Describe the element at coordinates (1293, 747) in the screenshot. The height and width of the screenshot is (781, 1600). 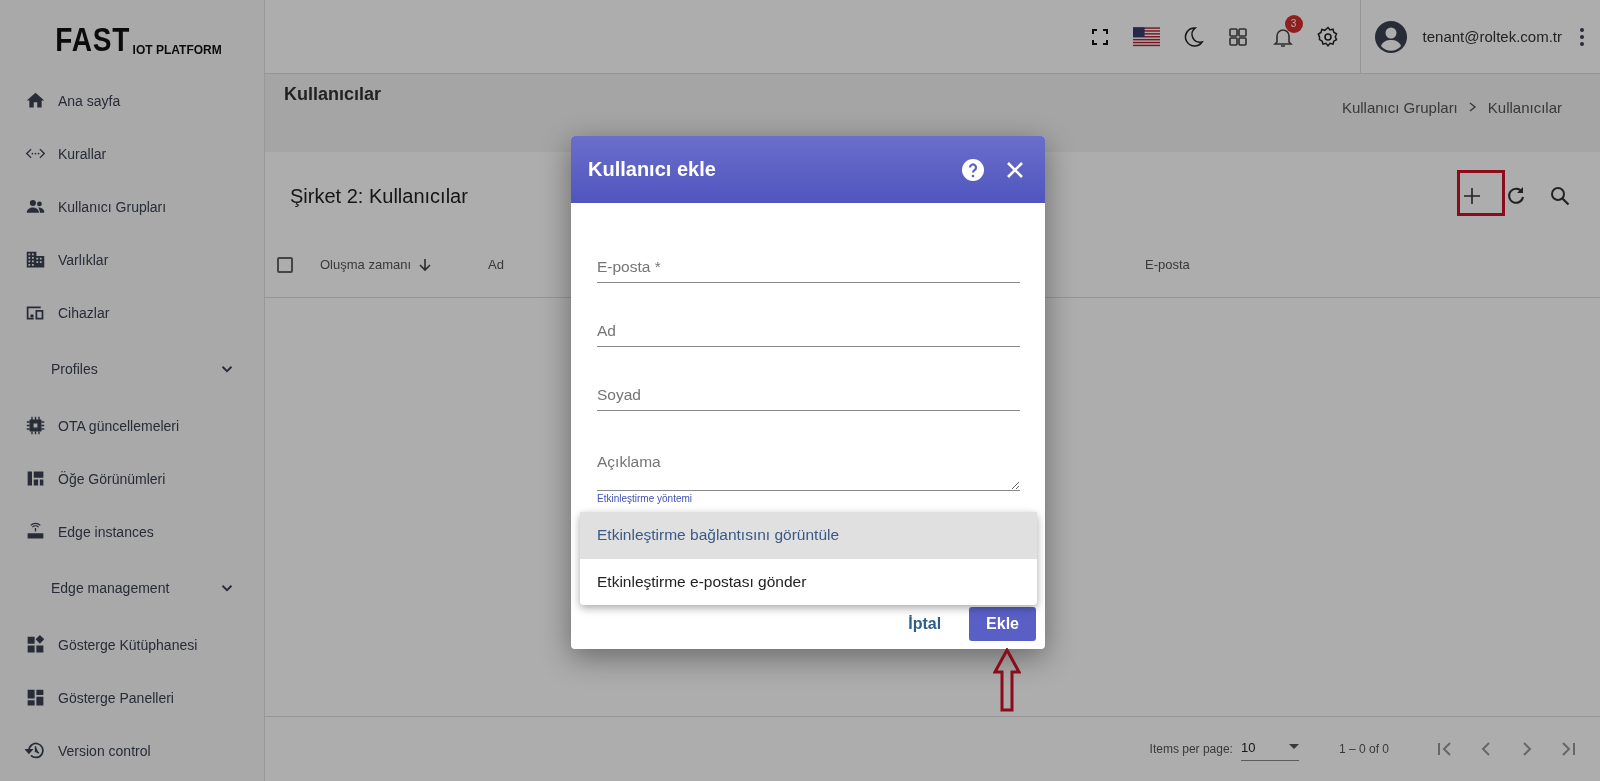
I see `caret-icon` at that location.